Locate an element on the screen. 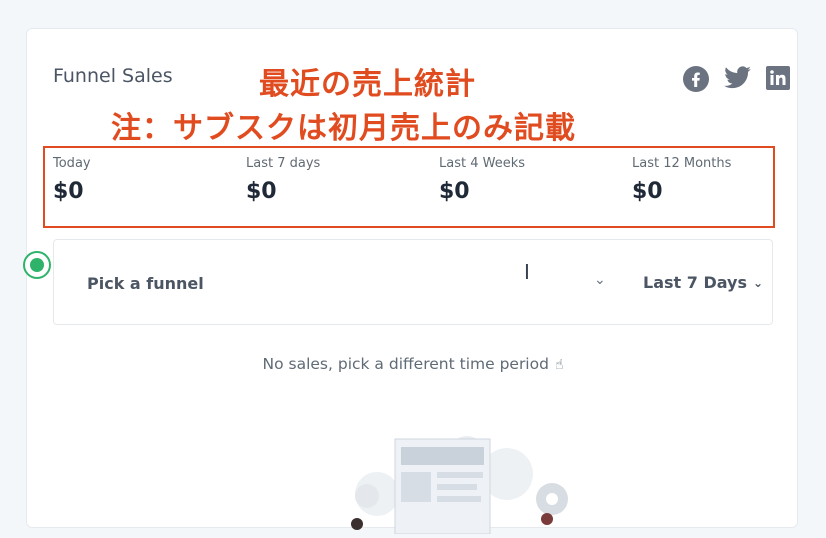 The height and width of the screenshot is (538, 826). stat-last-7-days: Last 7 days $0 is located at coordinates (283, 180).